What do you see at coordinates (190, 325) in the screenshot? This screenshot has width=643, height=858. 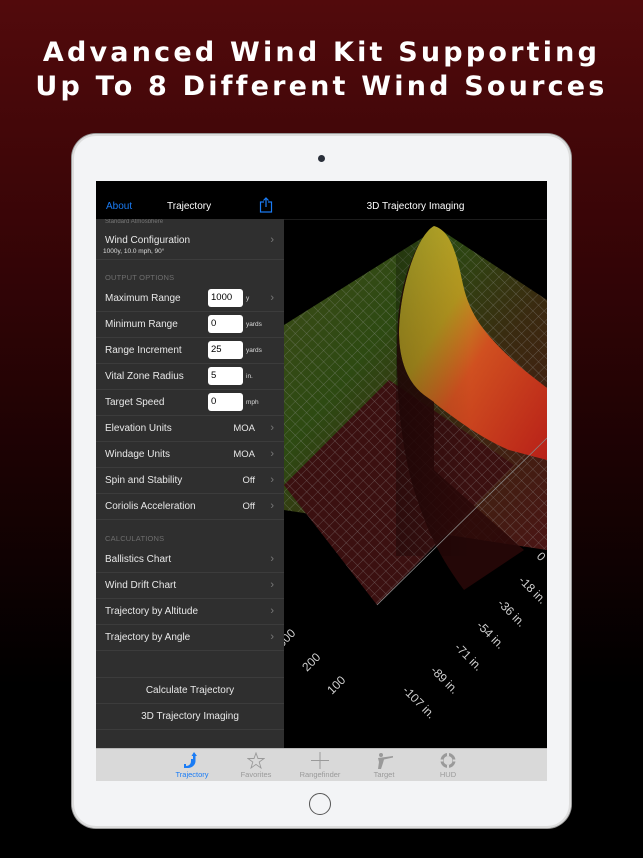 I see `minimum-range-row: Minimum Range 0 yards` at bounding box center [190, 325].